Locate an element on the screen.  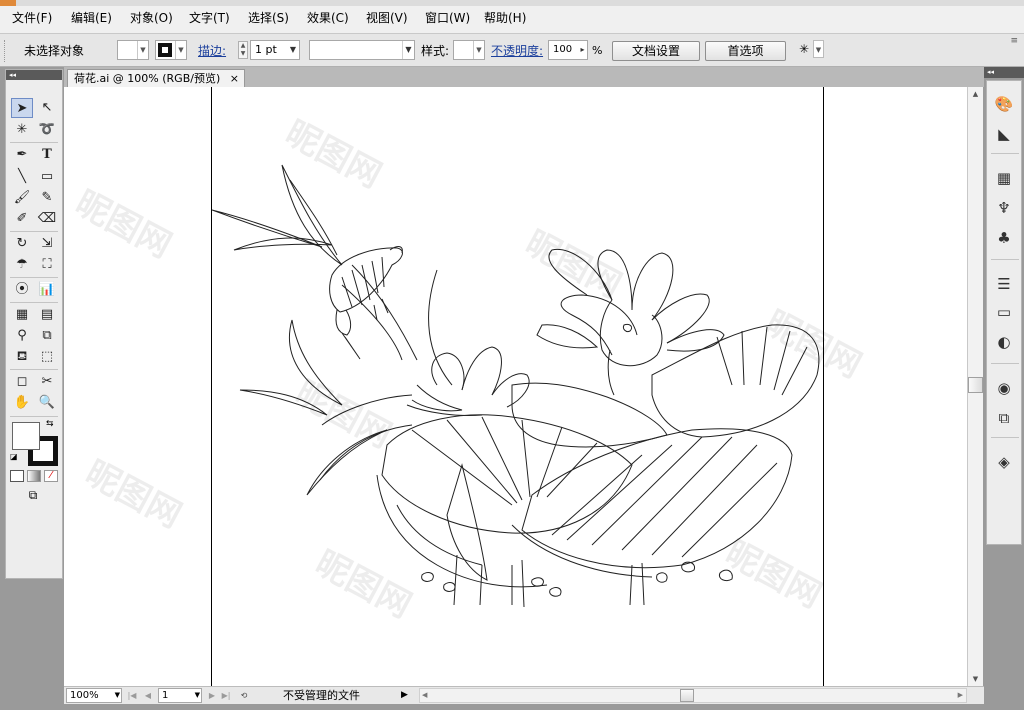
close-icon: × is located at coordinates (234, 78).